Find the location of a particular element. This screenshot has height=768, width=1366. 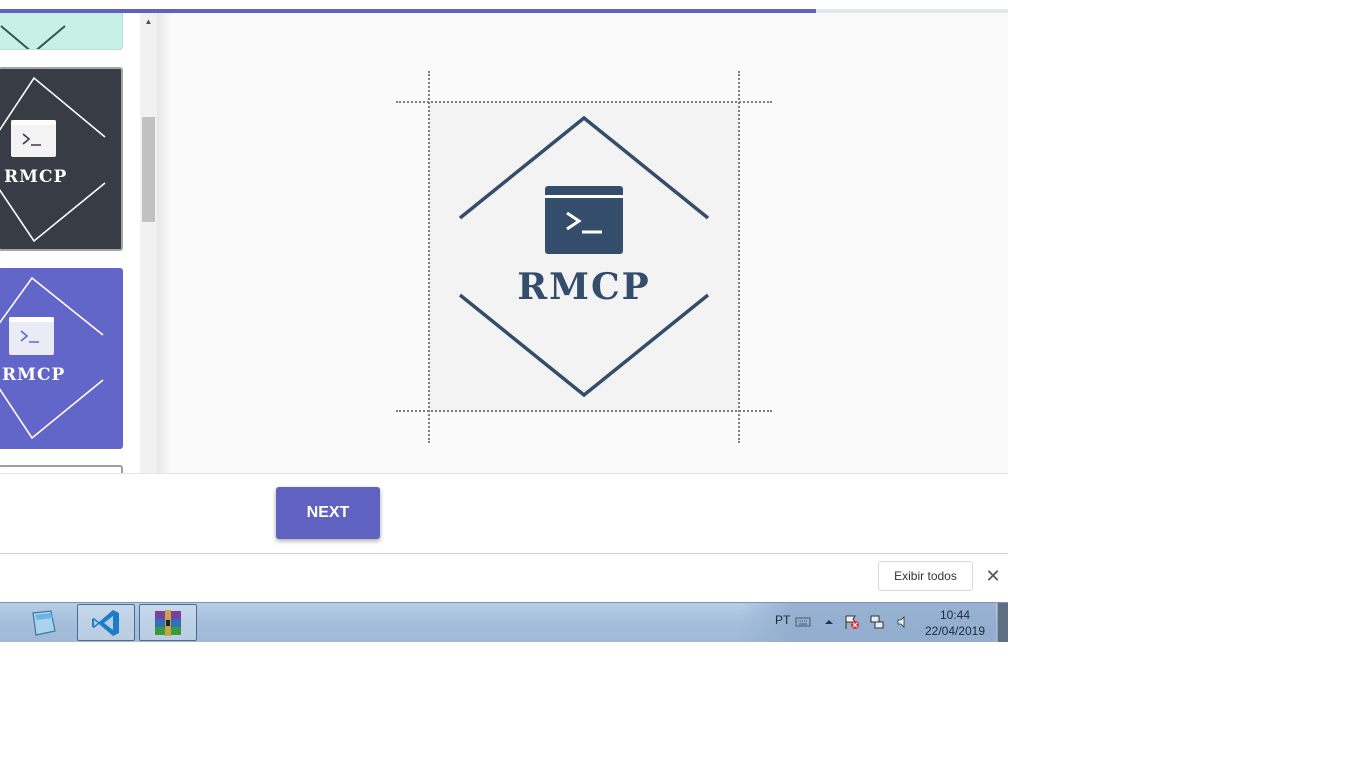

network-icon is located at coordinates (877, 622).